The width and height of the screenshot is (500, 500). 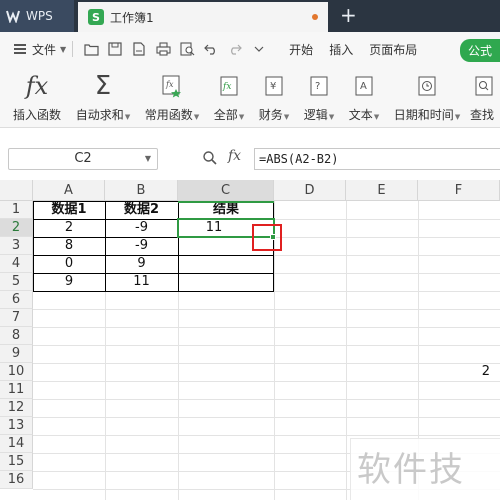 What do you see at coordinates (20, 49) in the screenshot?
I see `hamburger-menu-icon` at bounding box center [20, 49].